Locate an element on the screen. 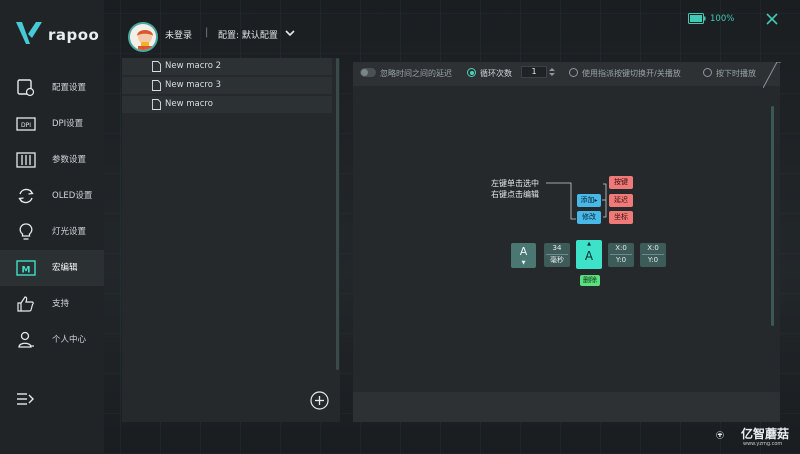  menu-add-button: 添加▸ is located at coordinates (589, 200).